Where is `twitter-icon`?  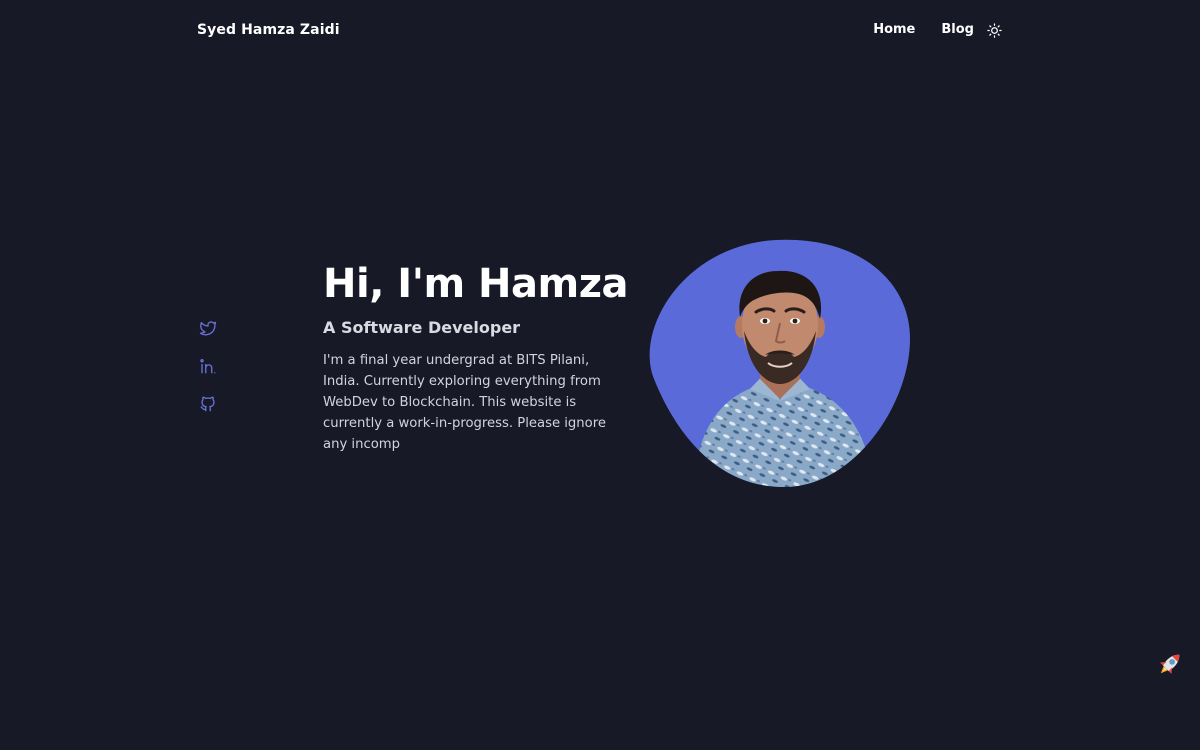 twitter-icon is located at coordinates (208, 328).